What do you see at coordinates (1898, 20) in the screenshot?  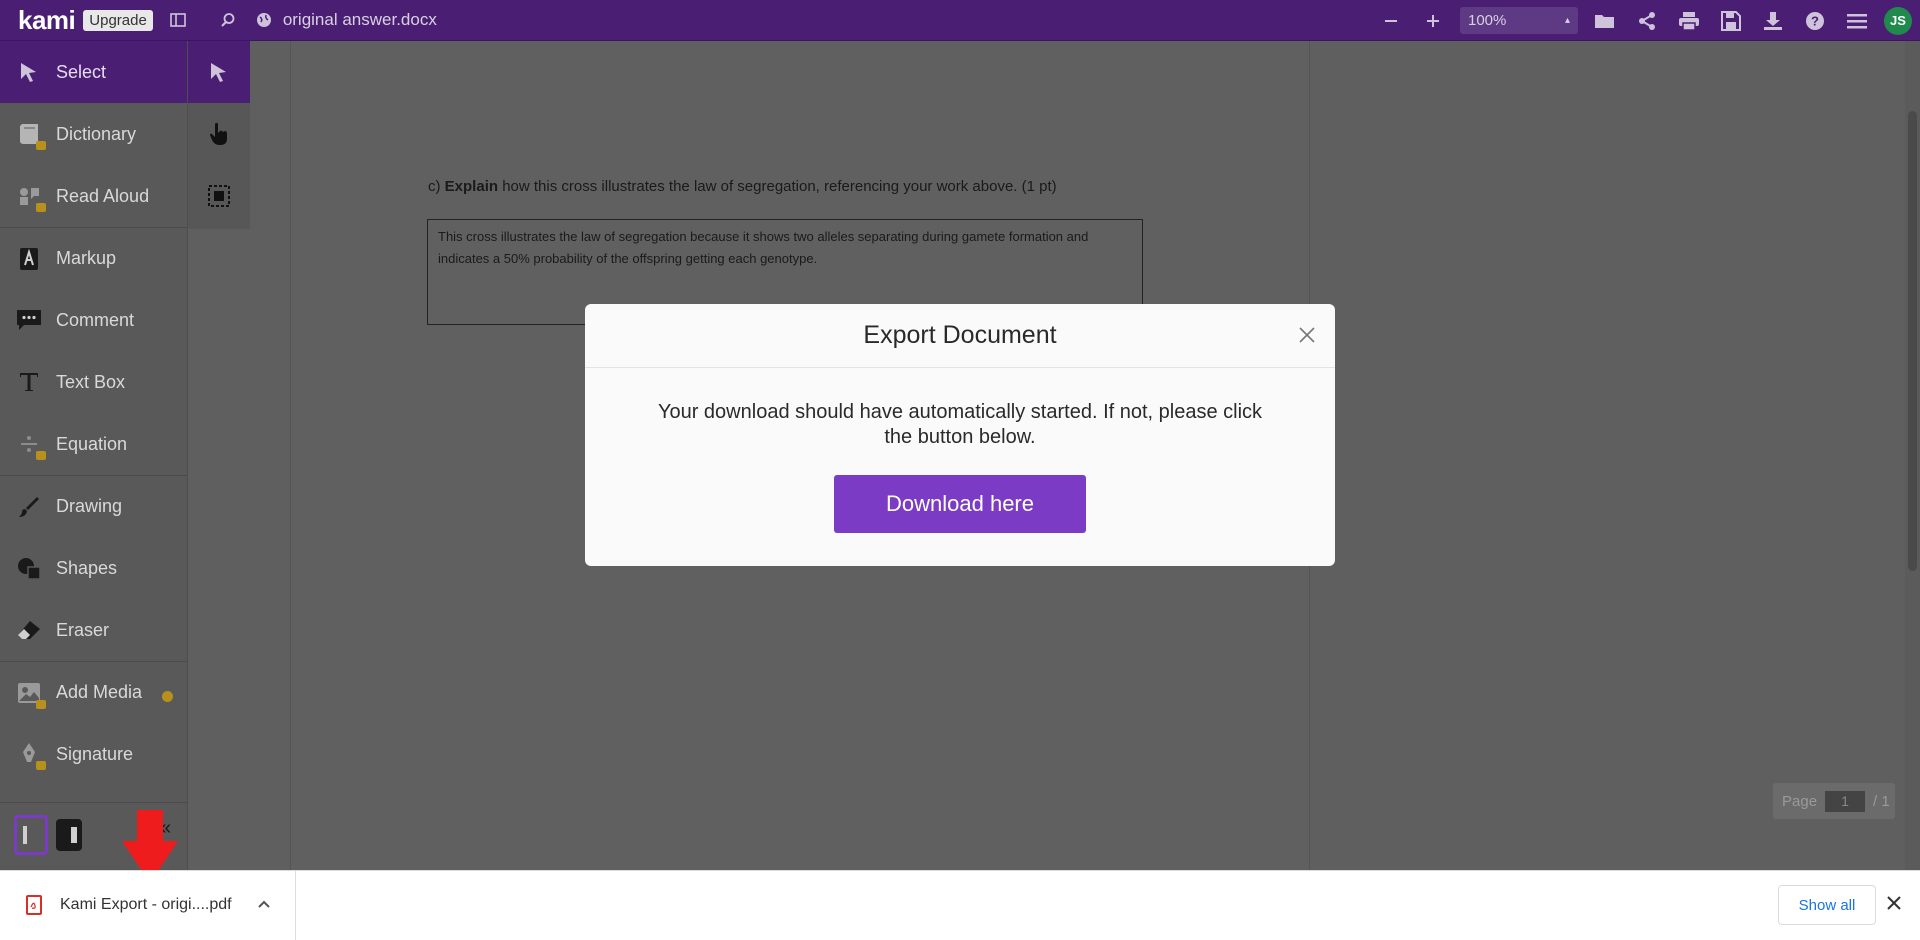 I see `avatar: JS` at bounding box center [1898, 20].